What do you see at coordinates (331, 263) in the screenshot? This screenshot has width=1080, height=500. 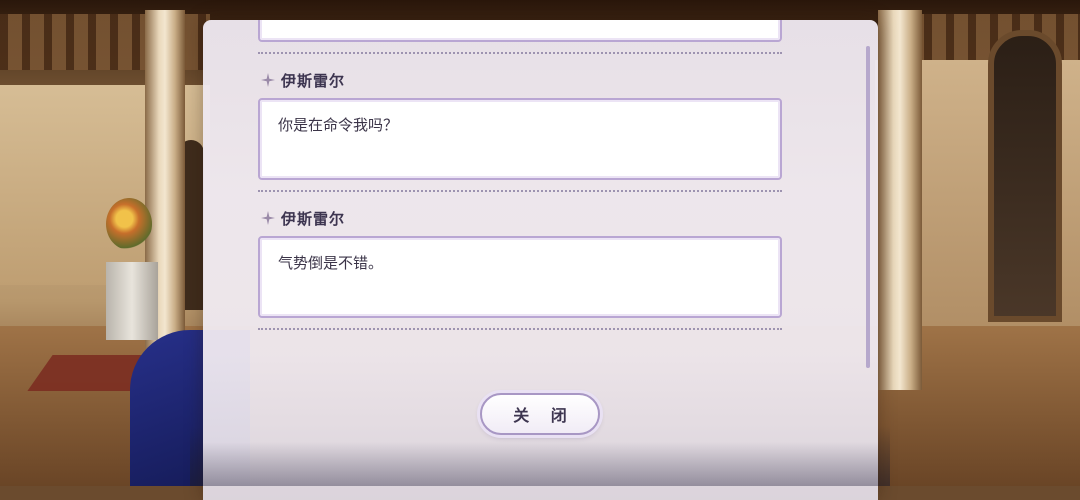 I see `dialog-text: 气势倒是不错。` at bounding box center [331, 263].